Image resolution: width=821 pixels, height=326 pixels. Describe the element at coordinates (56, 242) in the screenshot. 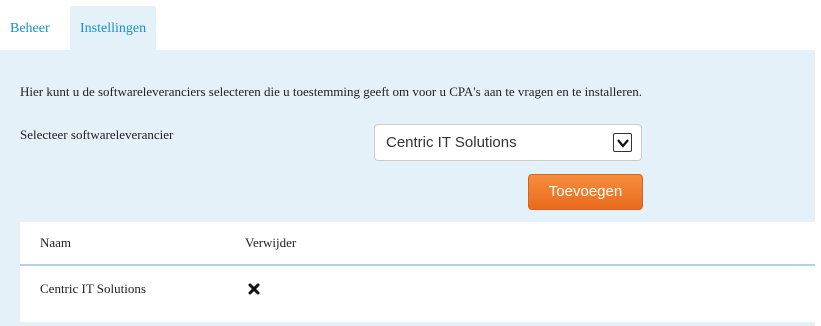

I see `header-name: Naam` at that location.